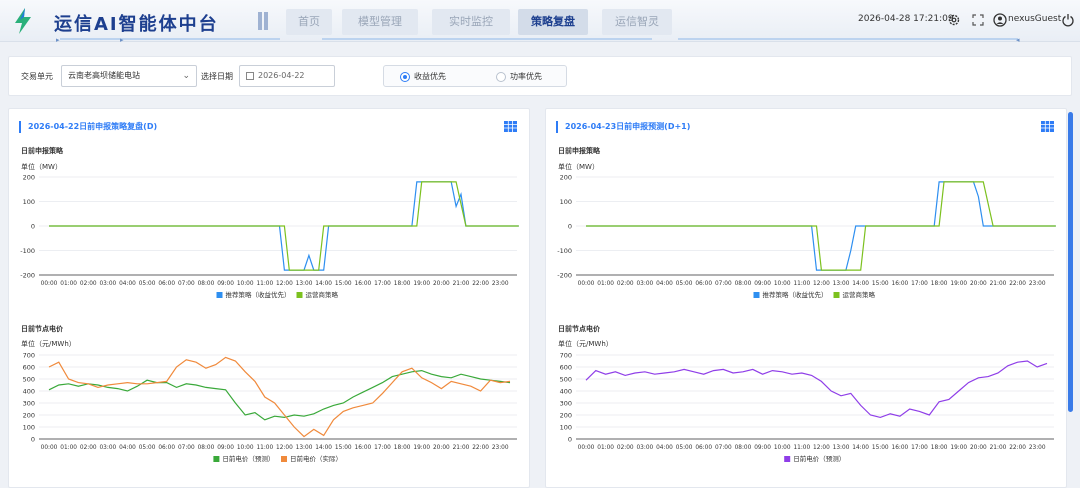 The width and height of the screenshot is (1080, 488). I want to click on trading-unit-value: 云南老高坝储能电站, so click(104, 75).